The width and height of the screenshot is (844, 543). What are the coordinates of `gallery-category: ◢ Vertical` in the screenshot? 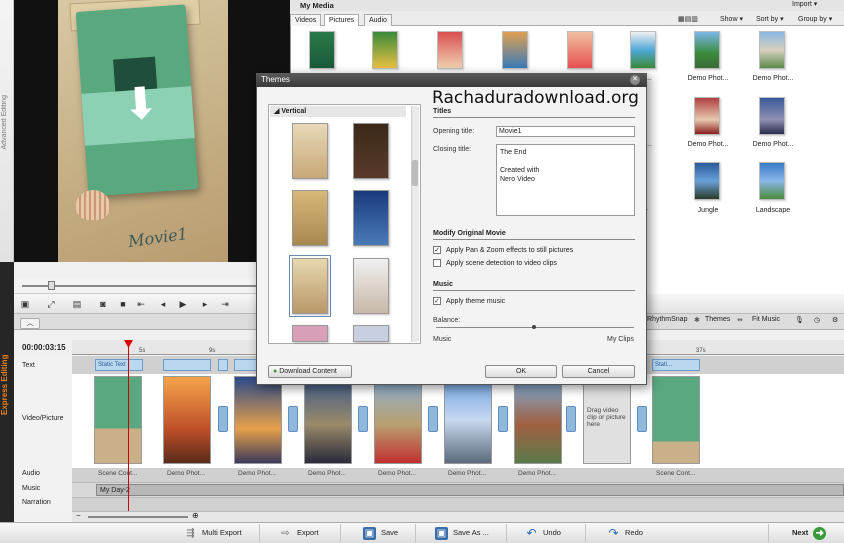 It's located at (338, 111).